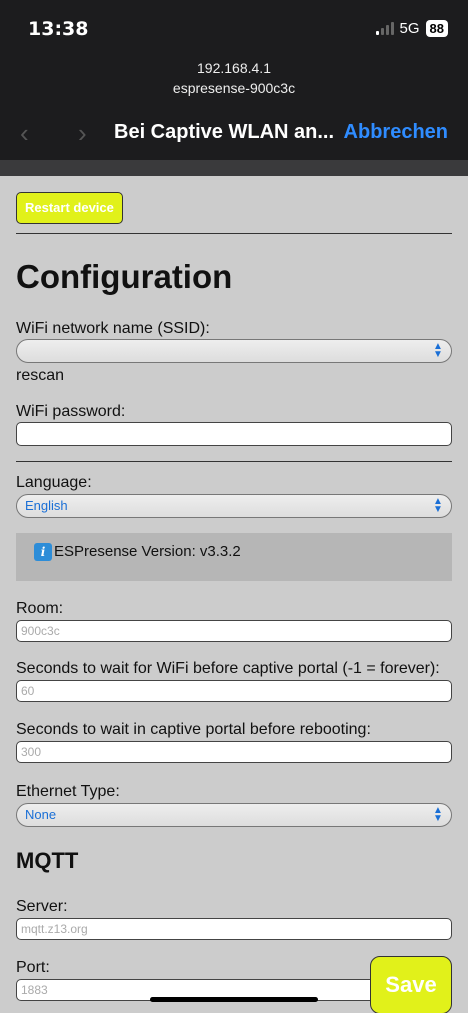 The height and width of the screenshot is (1013, 468). Describe the element at coordinates (436, 28) in the screenshot. I see `battery-icon: 88` at that location.